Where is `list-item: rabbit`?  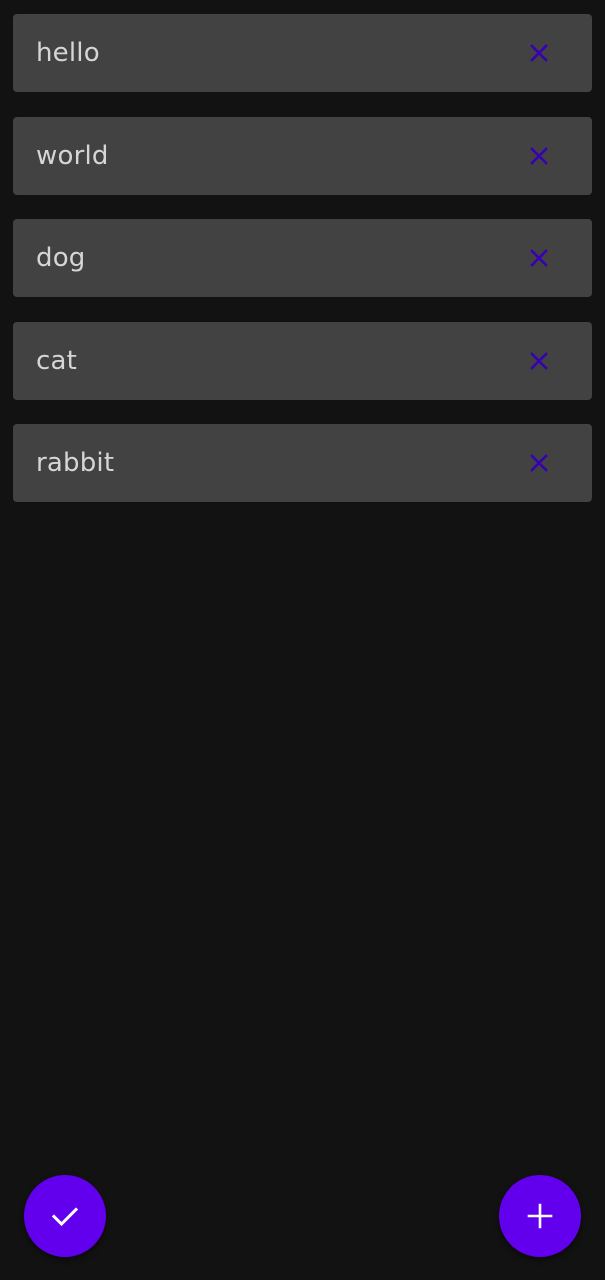 list-item: rabbit is located at coordinates (302, 463).